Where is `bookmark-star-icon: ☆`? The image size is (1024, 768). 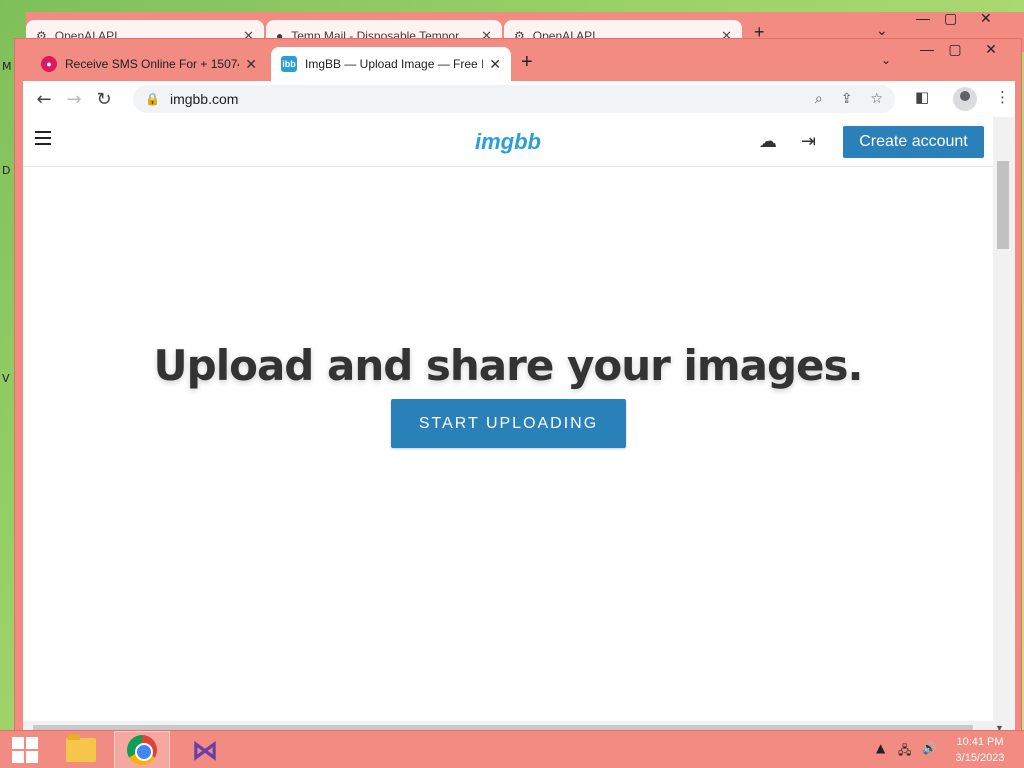 bookmark-star-icon: ☆ is located at coordinates (876, 99).